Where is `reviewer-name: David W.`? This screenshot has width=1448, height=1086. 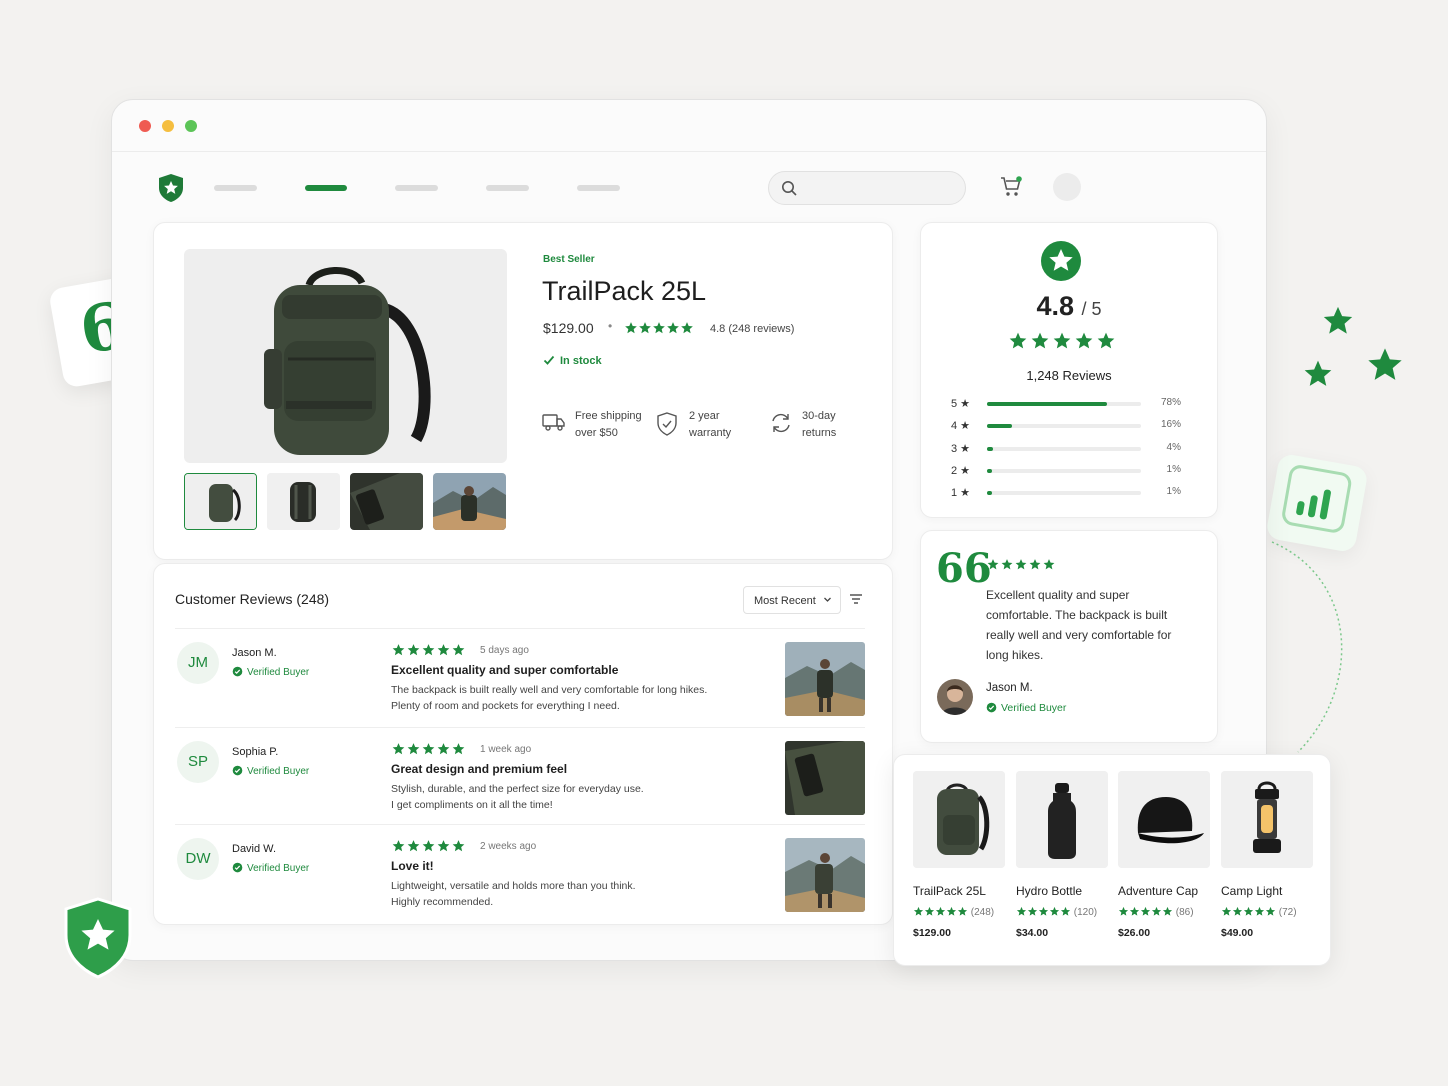
reviewer-name: David W. is located at coordinates (254, 849).